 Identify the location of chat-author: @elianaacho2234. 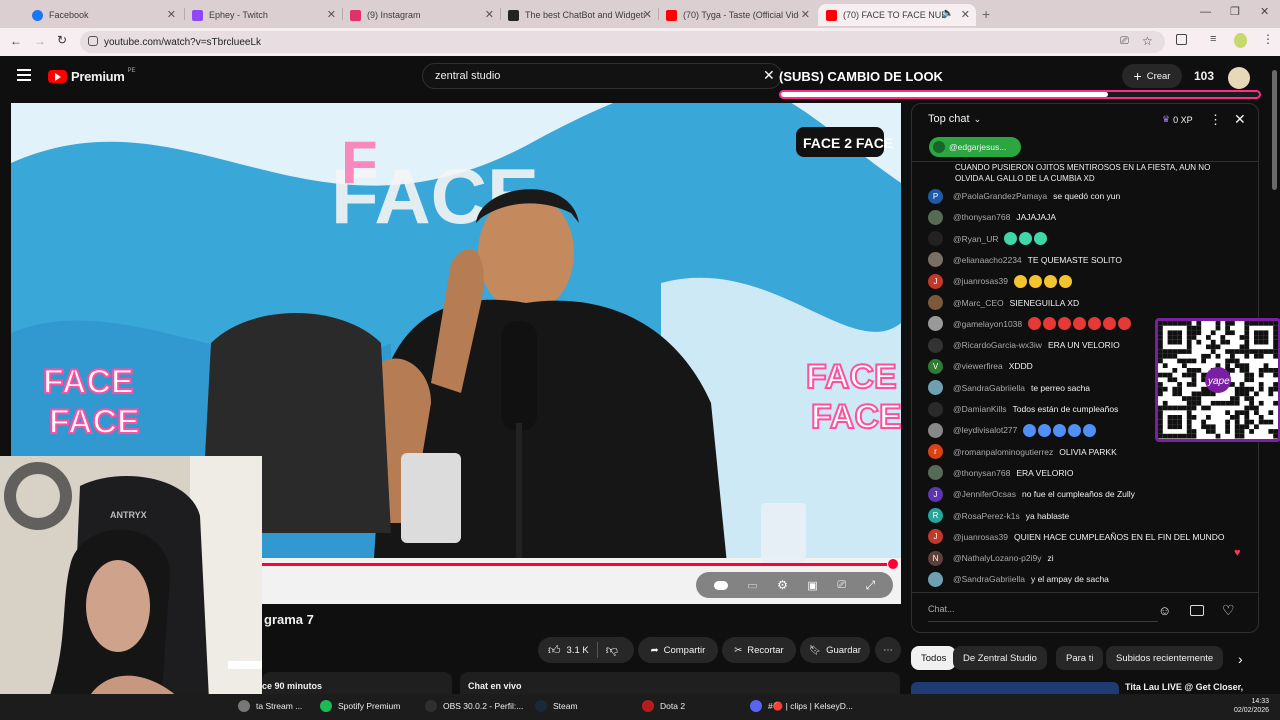
(987, 260).